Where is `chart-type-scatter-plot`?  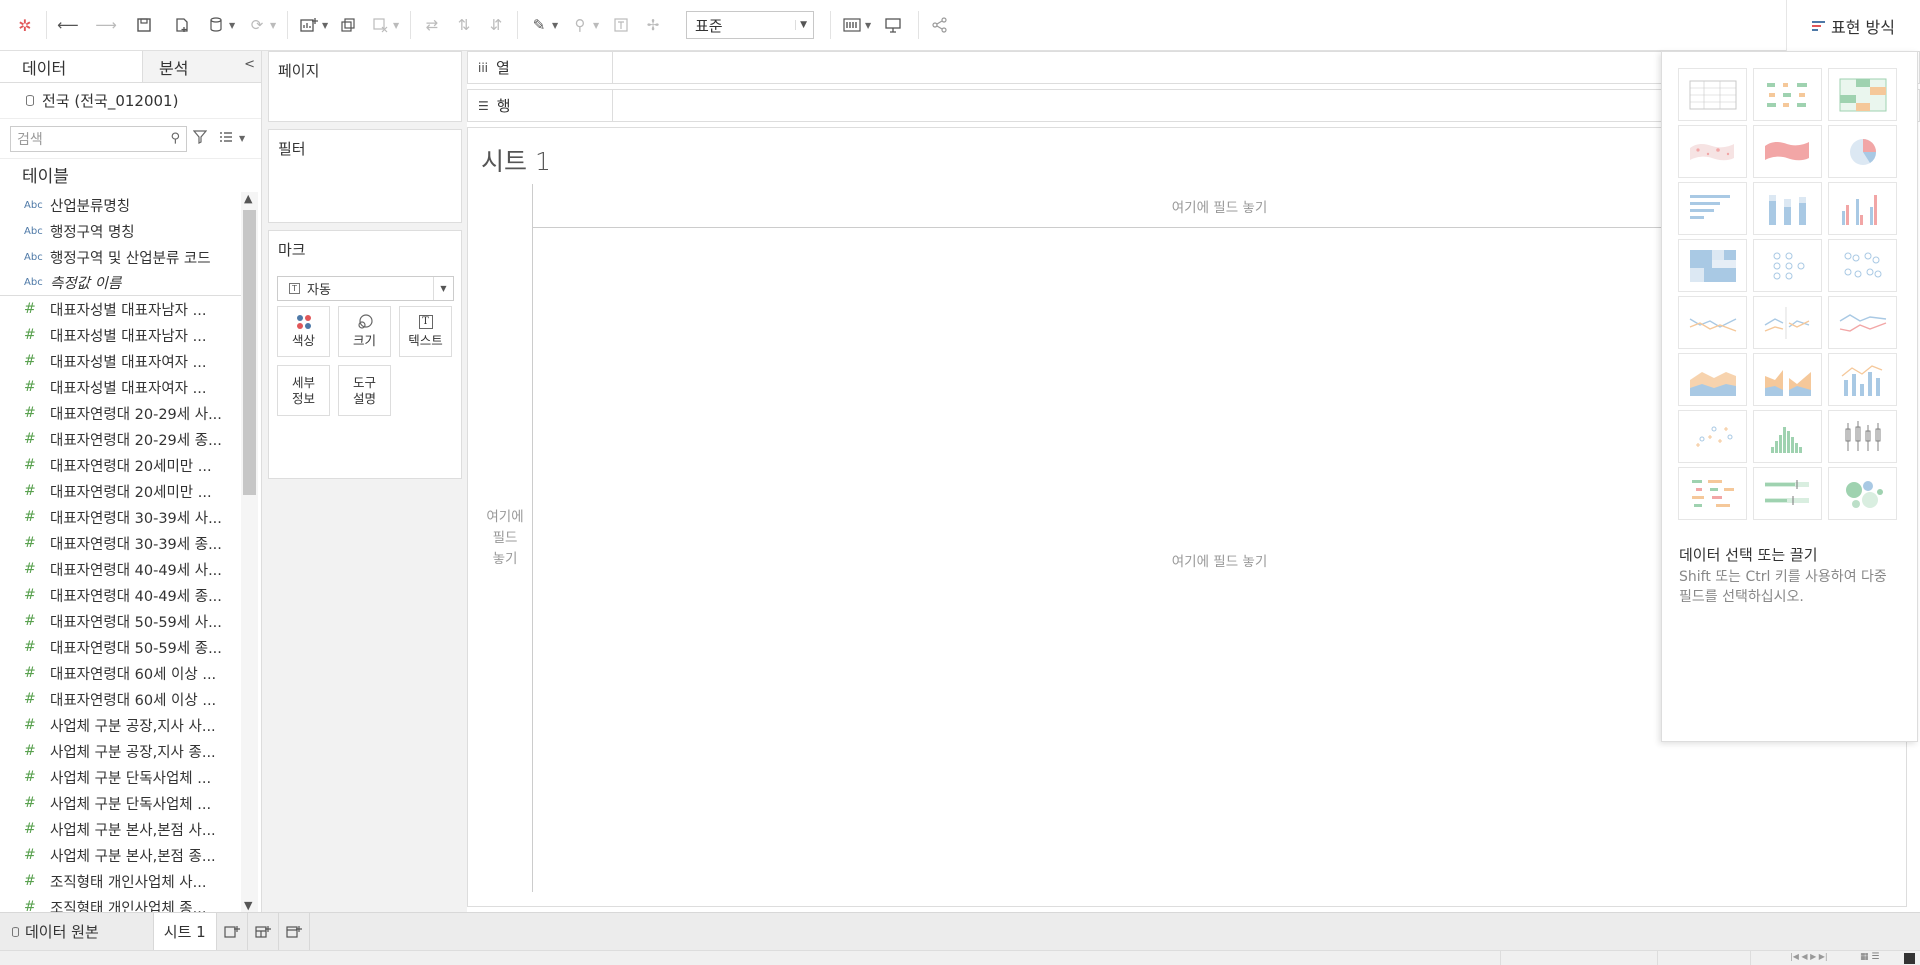 chart-type-scatter-plot is located at coordinates (1712, 436).